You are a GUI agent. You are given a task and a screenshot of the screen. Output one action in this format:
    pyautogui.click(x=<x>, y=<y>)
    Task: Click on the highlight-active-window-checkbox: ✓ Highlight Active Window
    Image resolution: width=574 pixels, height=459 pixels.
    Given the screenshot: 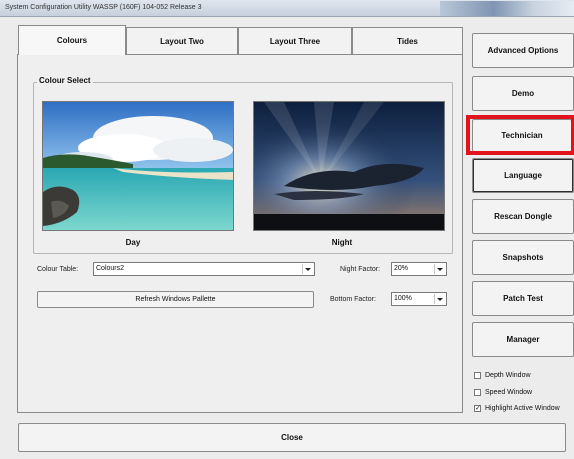 What is the action you would take?
    pyautogui.click(x=517, y=408)
    